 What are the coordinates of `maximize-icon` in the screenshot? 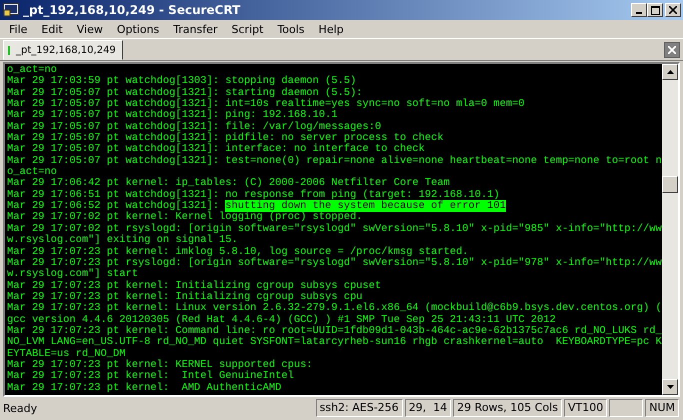 It's located at (655, 10).